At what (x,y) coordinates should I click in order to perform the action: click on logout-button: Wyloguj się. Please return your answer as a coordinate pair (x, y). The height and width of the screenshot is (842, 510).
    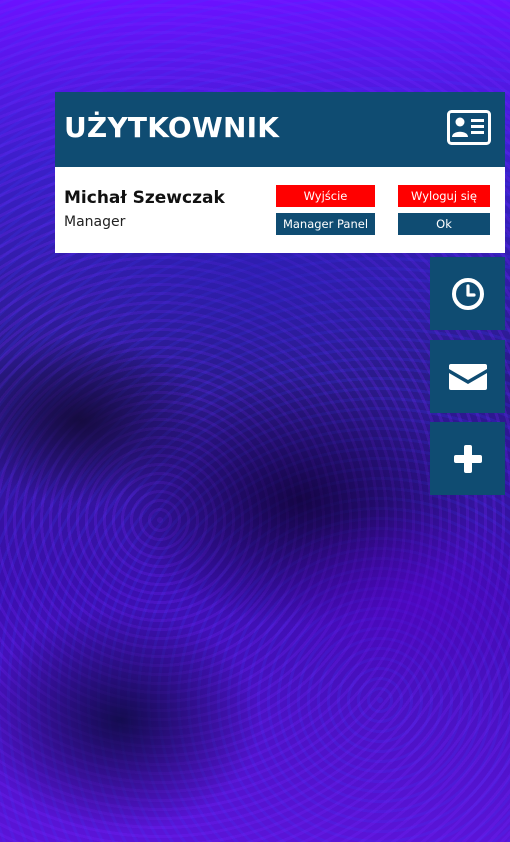
    Looking at the image, I should click on (444, 196).